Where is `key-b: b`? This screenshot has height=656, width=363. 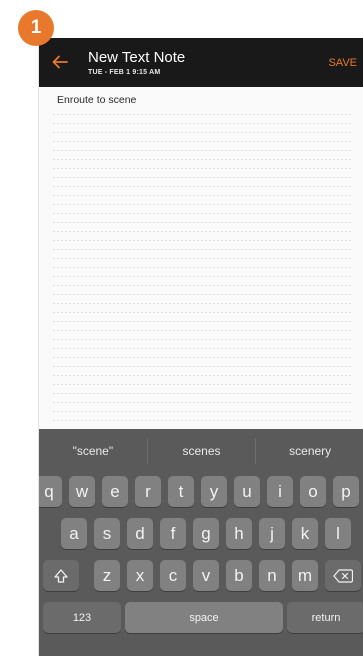
key-b: b is located at coordinates (239, 575).